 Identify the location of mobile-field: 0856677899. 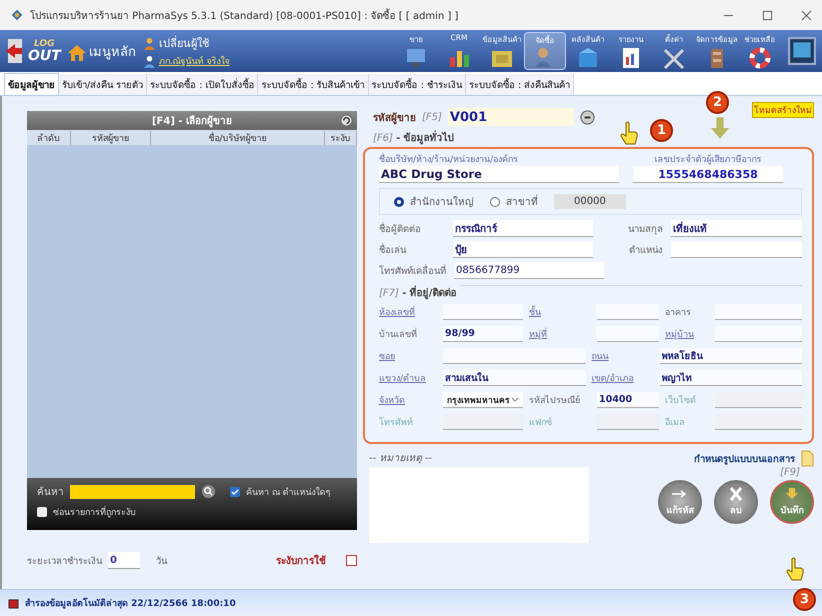
(529, 270).